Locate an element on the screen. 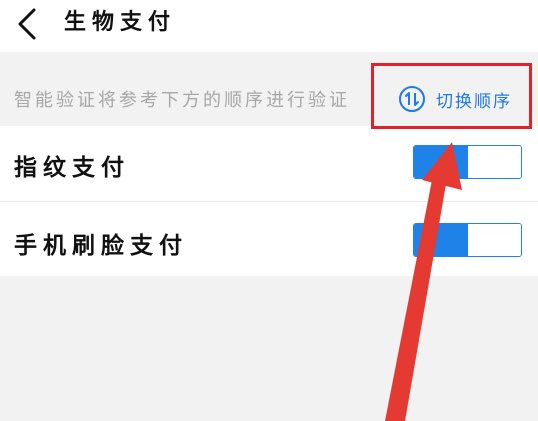 The width and height of the screenshot is (538, 421). fingerprint-pay-toggle is located at coordinates (467, 162).